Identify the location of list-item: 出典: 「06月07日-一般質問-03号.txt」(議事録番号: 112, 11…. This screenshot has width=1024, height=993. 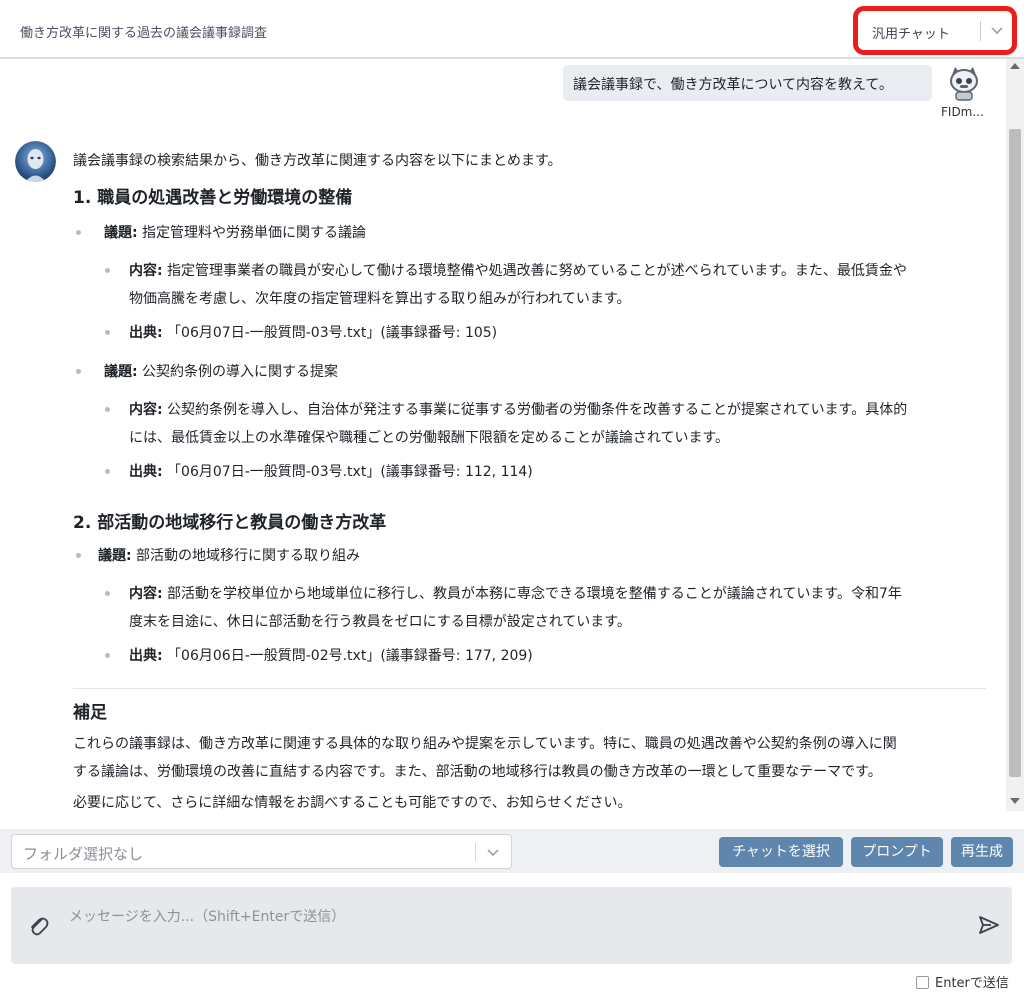
(331, 471).